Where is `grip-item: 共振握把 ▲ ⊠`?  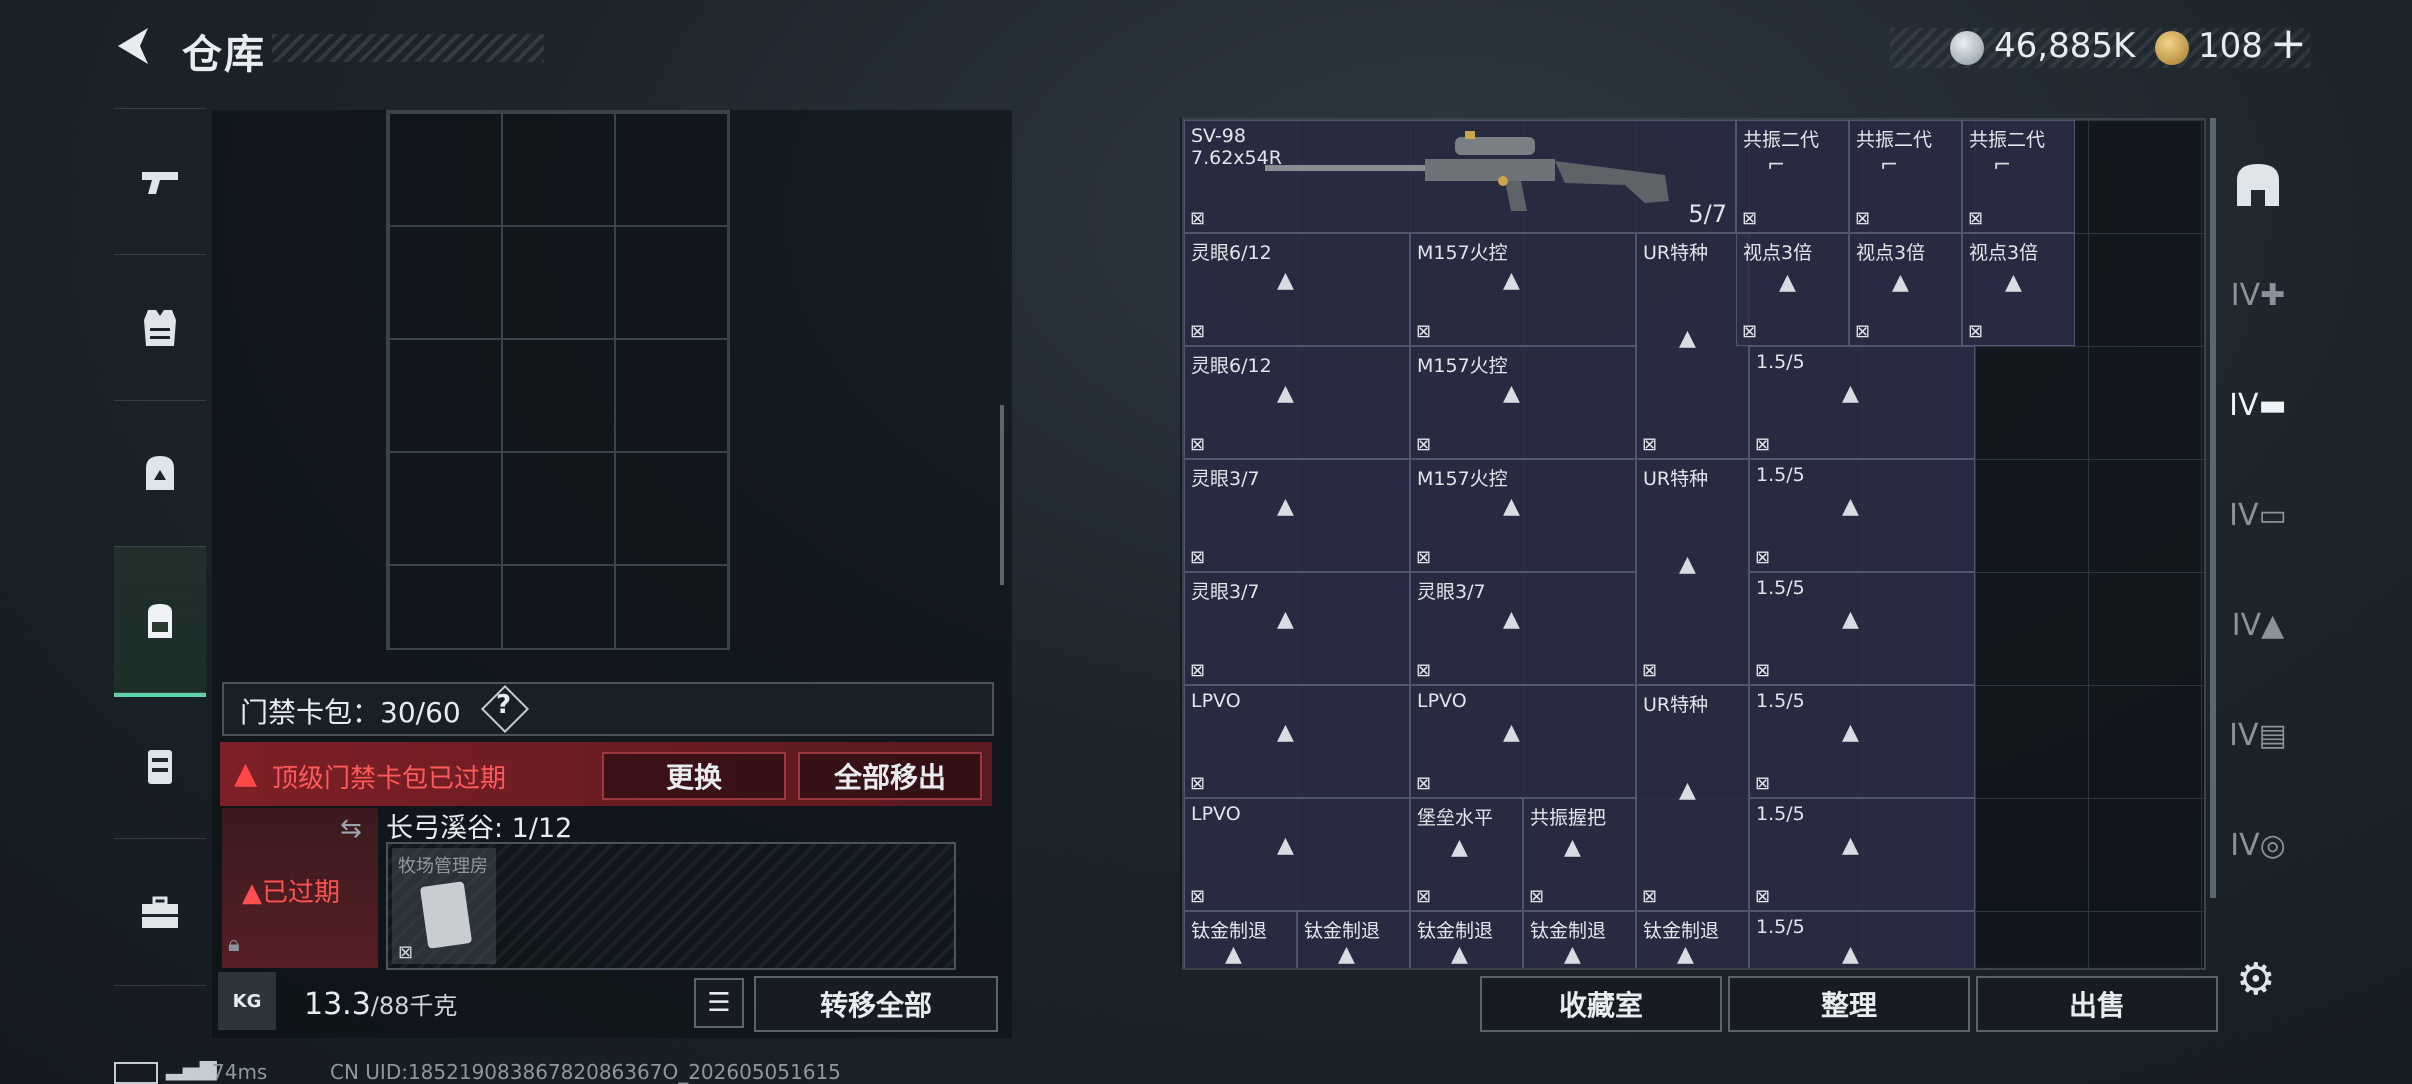 grip-item: 共振握把 ▲ ⊠ is located at coordinates (1579, 854).